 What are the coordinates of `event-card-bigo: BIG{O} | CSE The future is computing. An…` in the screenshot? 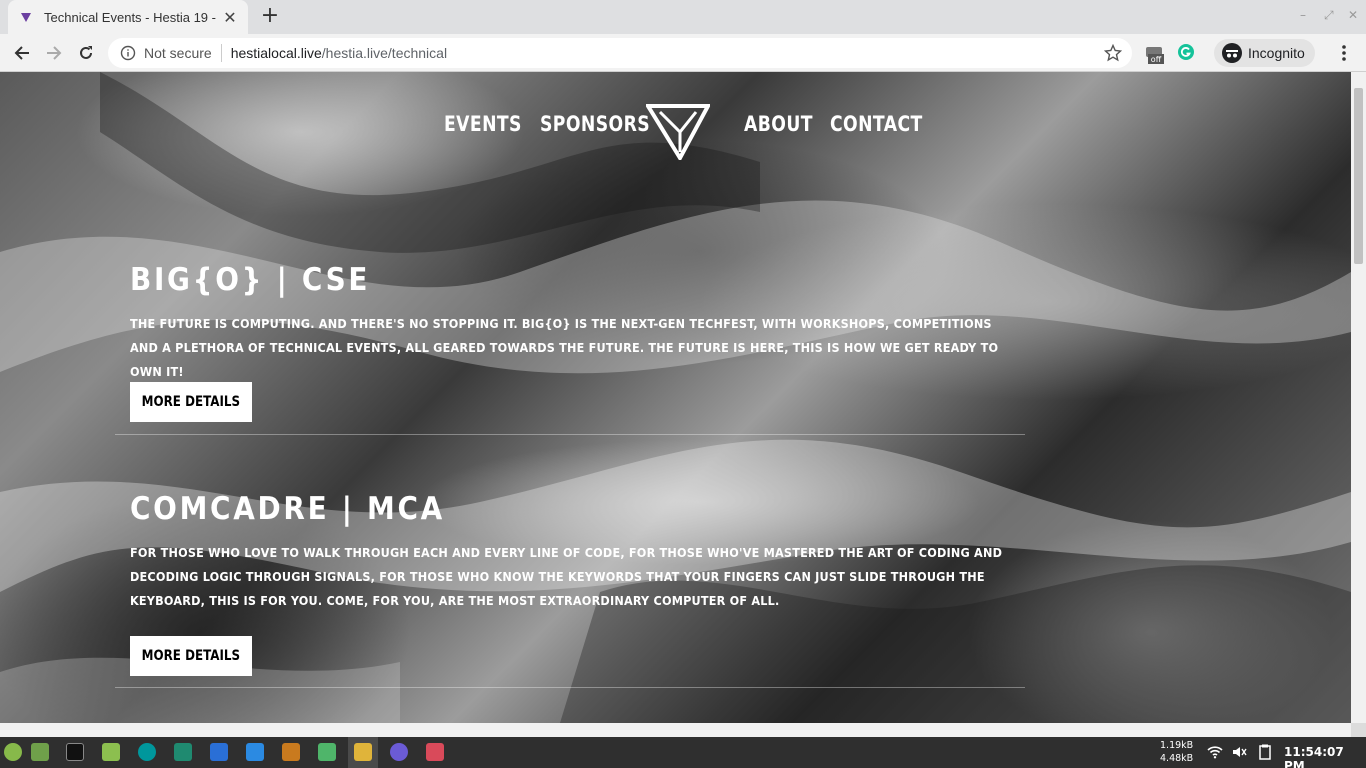 It's located at (572, 342).